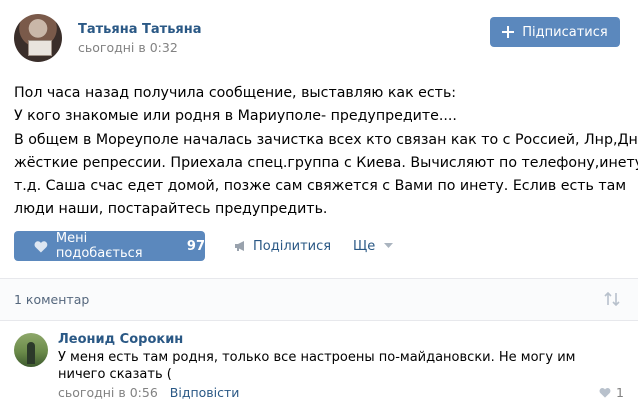 Image resolution: width=638 pixels, height=405 pixels. Describe the element at coordinates (108, 392) in the screenshot. I see `comment-date: сьогодні в 0:56` at that location.